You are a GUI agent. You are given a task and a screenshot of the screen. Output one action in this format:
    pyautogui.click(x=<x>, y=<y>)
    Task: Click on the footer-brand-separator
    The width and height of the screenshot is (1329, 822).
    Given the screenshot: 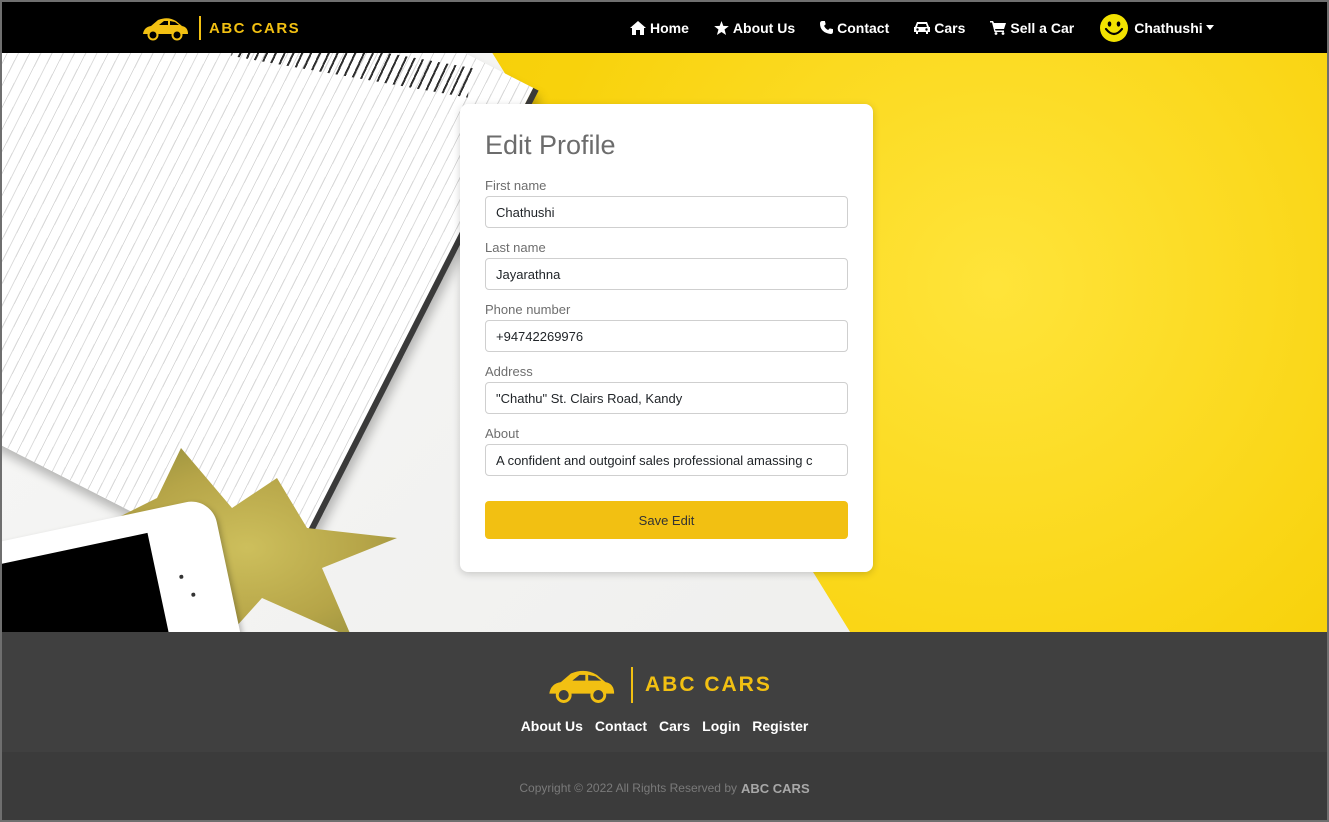 What is the action you would take?
    pyautogui.click(x=632, y=685)
    